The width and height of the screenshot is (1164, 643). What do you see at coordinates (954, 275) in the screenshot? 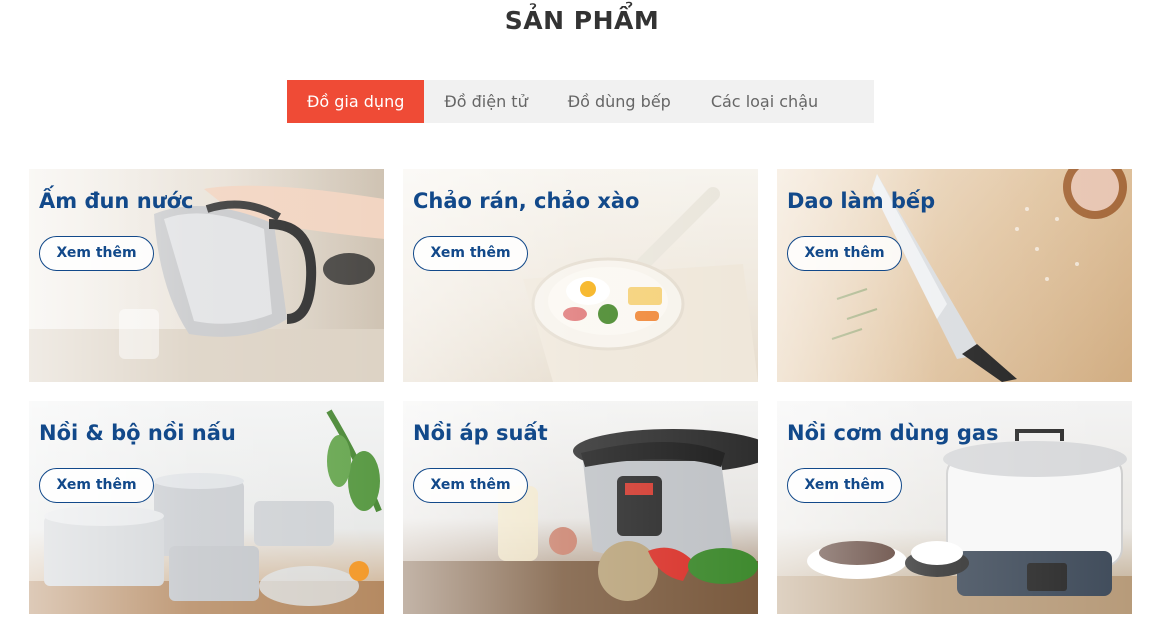
I see `product-card-knife: Dao làm bếp Xem thêm` at bounding box center [954, 275].